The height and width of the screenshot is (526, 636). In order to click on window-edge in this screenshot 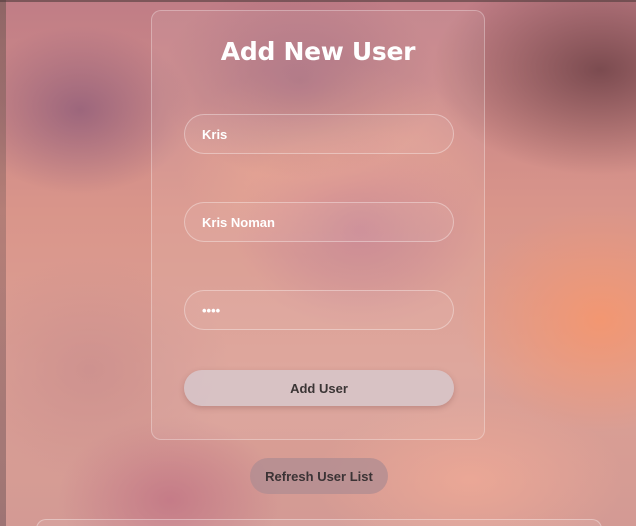, I will do `click(3, 263)`.